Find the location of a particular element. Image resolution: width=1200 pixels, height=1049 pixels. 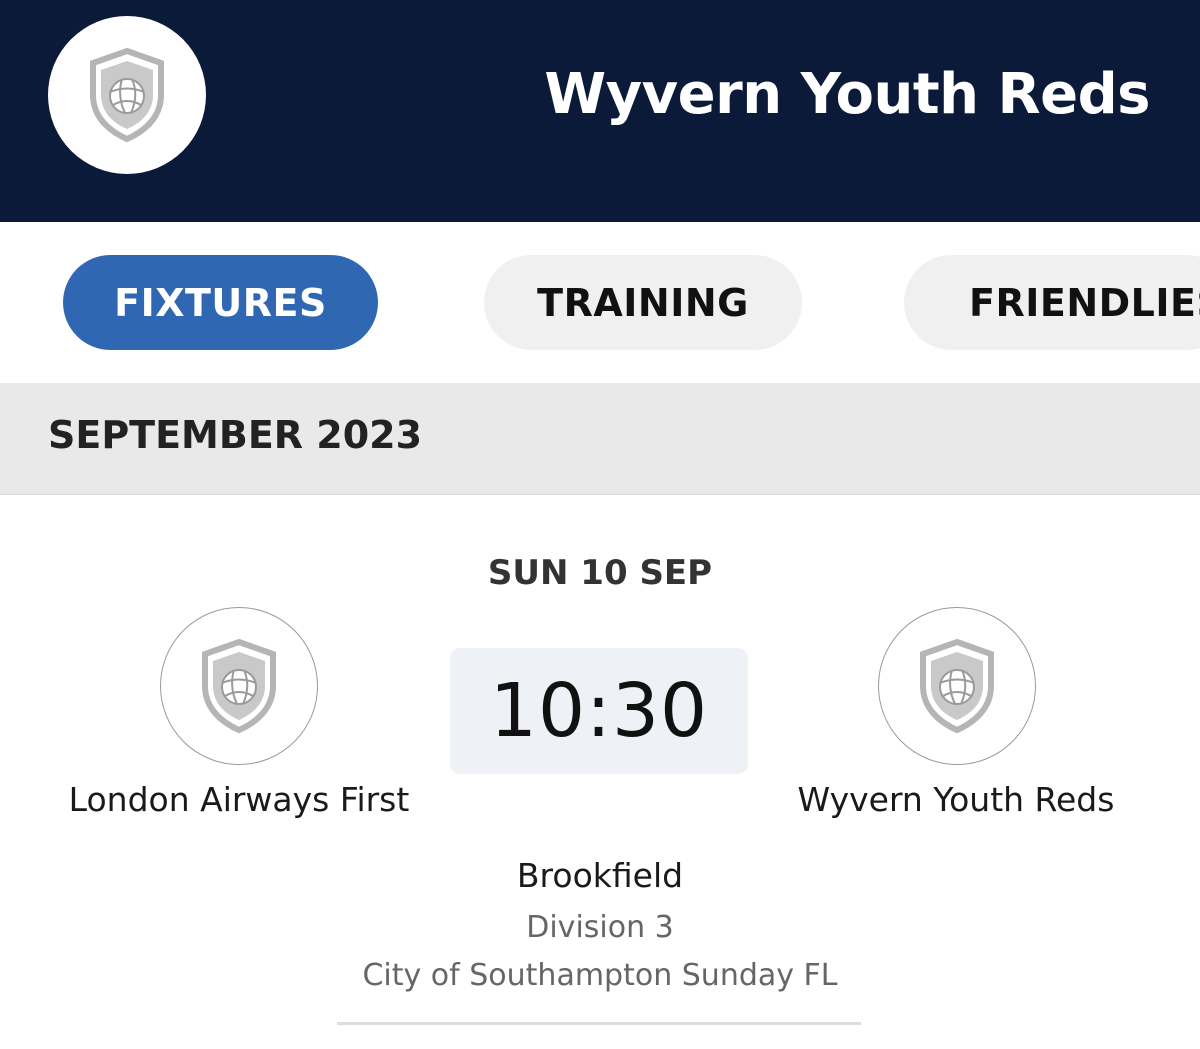

away-team-name: Wyvern Youth Reds is located at coordinates (956, 799).